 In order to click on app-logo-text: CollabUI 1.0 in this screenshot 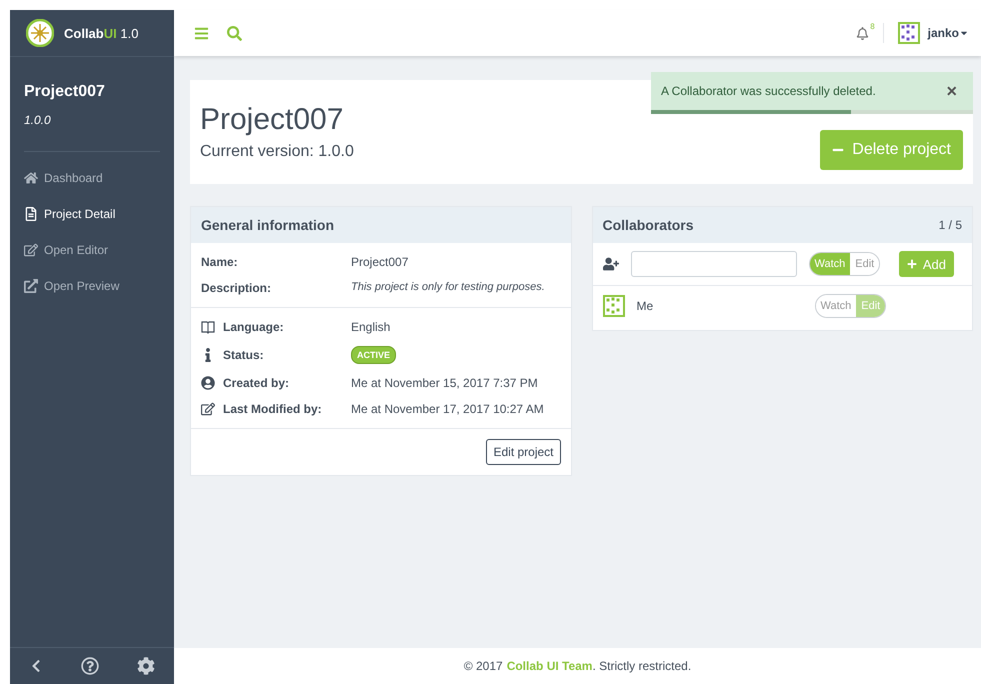, I will do `click(101, 33)`.